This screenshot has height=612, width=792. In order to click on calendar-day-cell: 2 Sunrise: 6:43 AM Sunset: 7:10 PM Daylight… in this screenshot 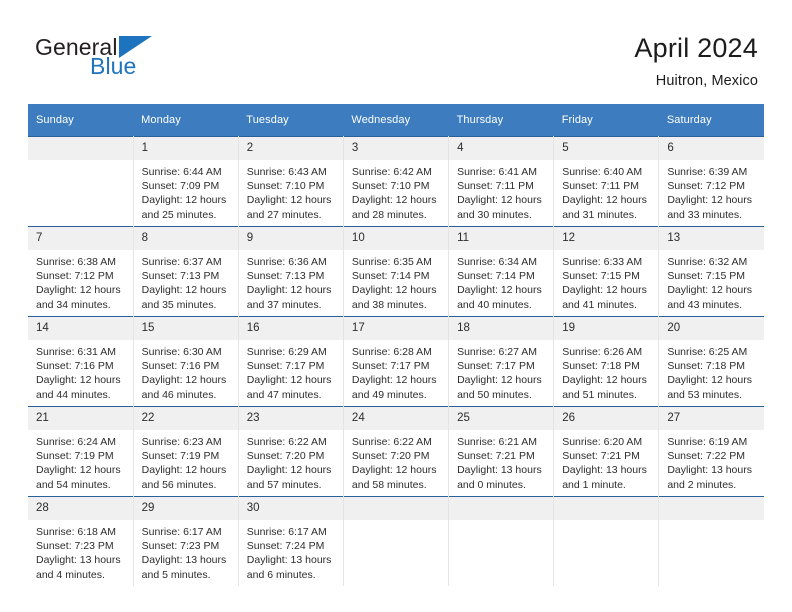, I will do `click(290, 181)`.